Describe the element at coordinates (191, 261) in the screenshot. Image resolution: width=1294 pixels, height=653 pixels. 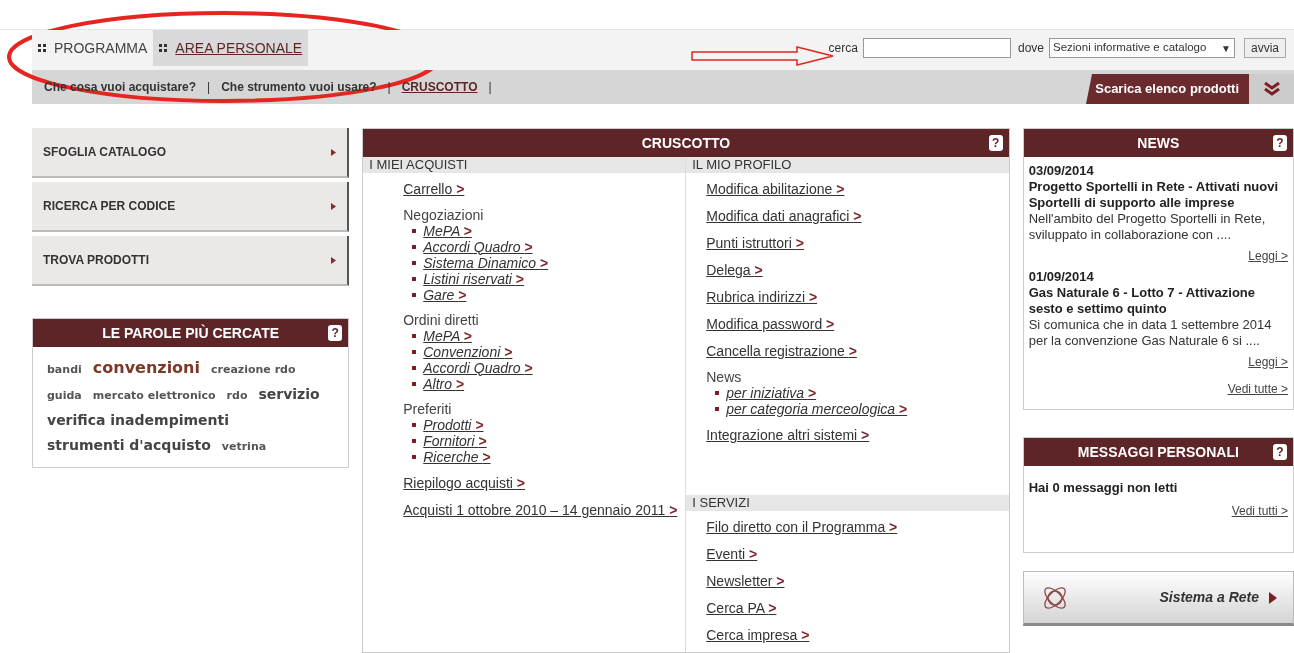
I see `side-menu-item: TROVA PRODOTTI` at that location.